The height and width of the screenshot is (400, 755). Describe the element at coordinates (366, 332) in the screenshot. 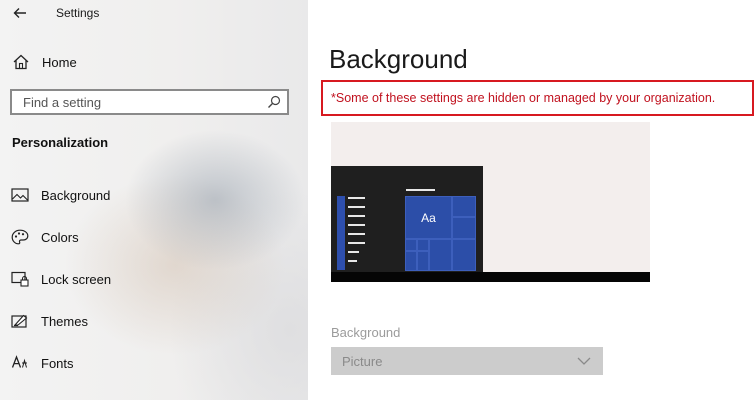

I see `background-field-label: Background` at that location.